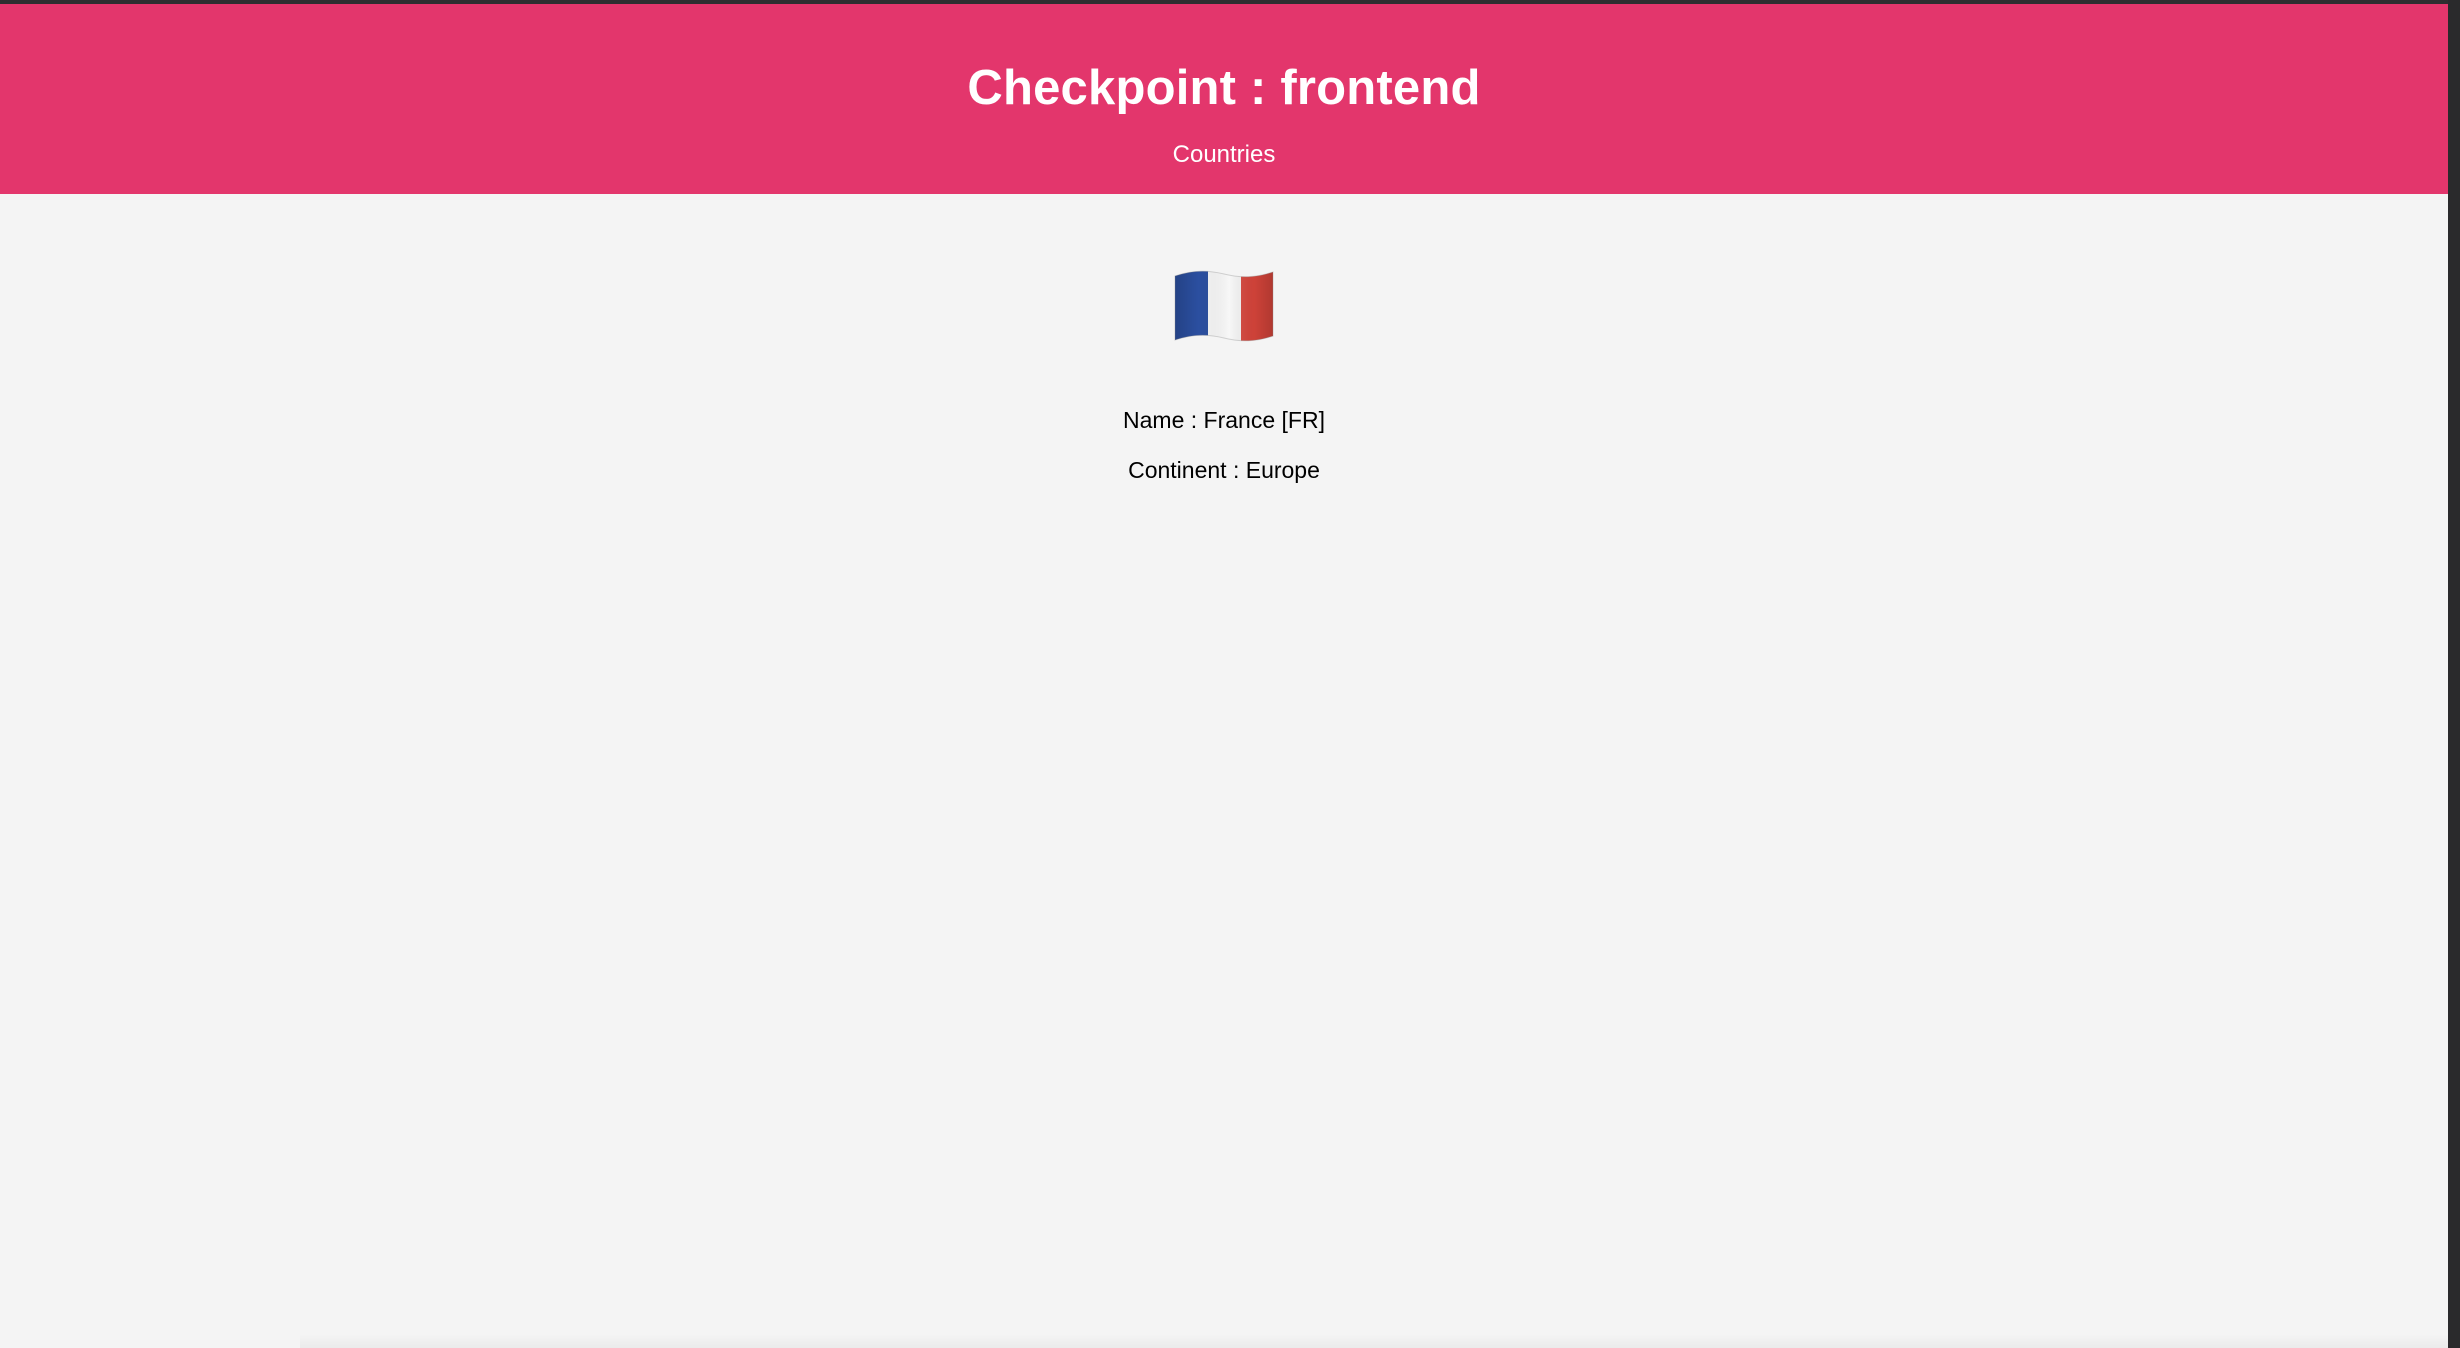 Image resolution: width=2460 pixels, height=1348 pixels. What do you see at coordinates (1224, 306) in the screenshot?
I see `france-flag-icon` at bounding box center [1224, 306].